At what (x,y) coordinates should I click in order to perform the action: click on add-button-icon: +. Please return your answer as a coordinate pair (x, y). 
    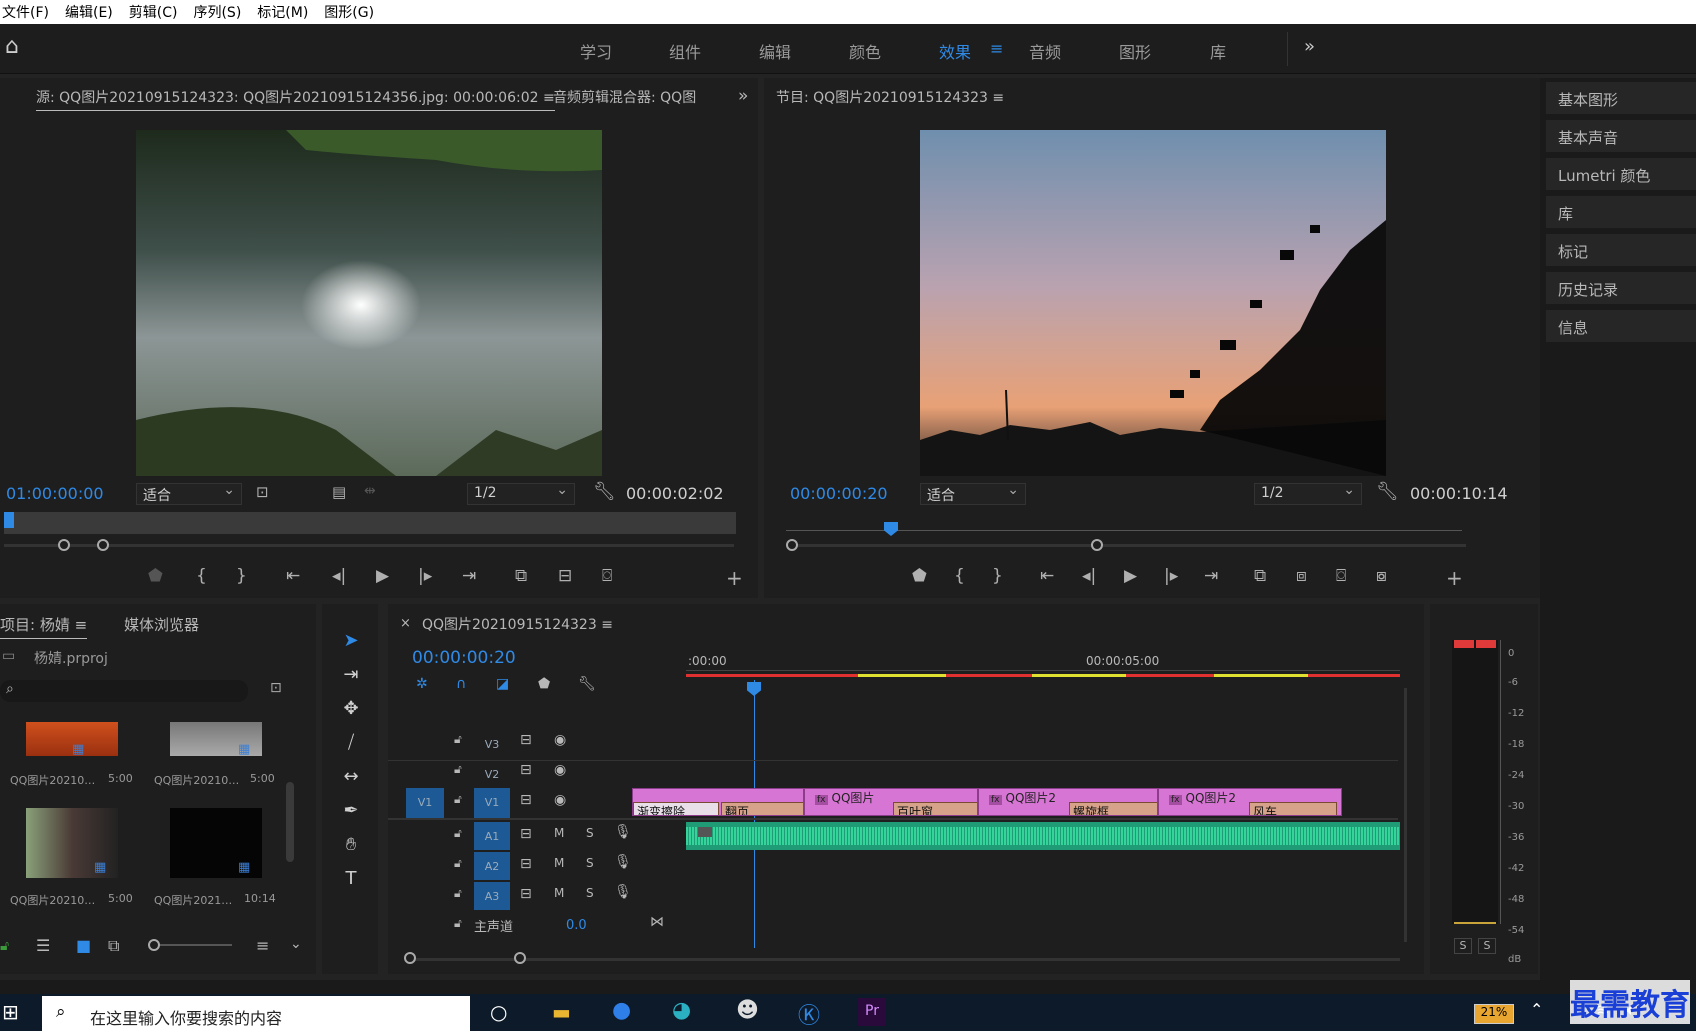
    Looking at the image, I should click on (1454, 578).